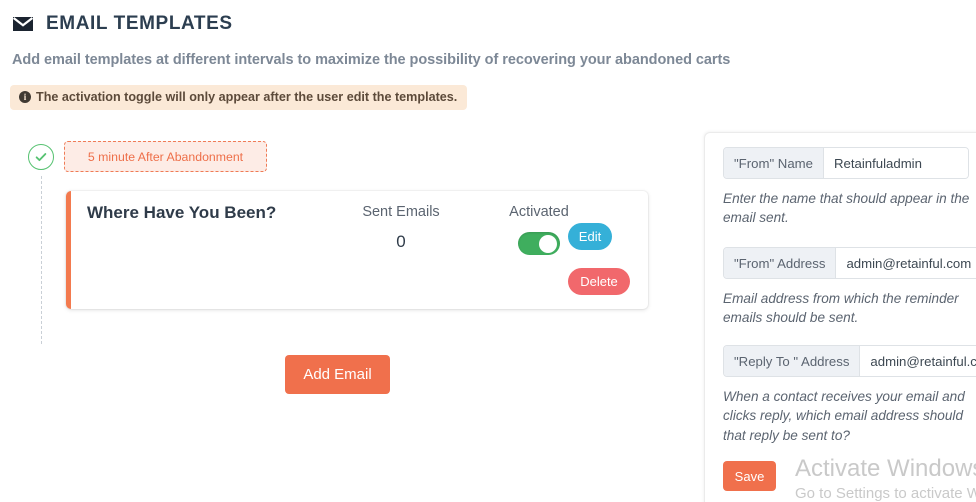  Describe the element at coordinates (401, 228) in the screenshot. I see `sent-emails-column: Sent Emails 0` at that location.